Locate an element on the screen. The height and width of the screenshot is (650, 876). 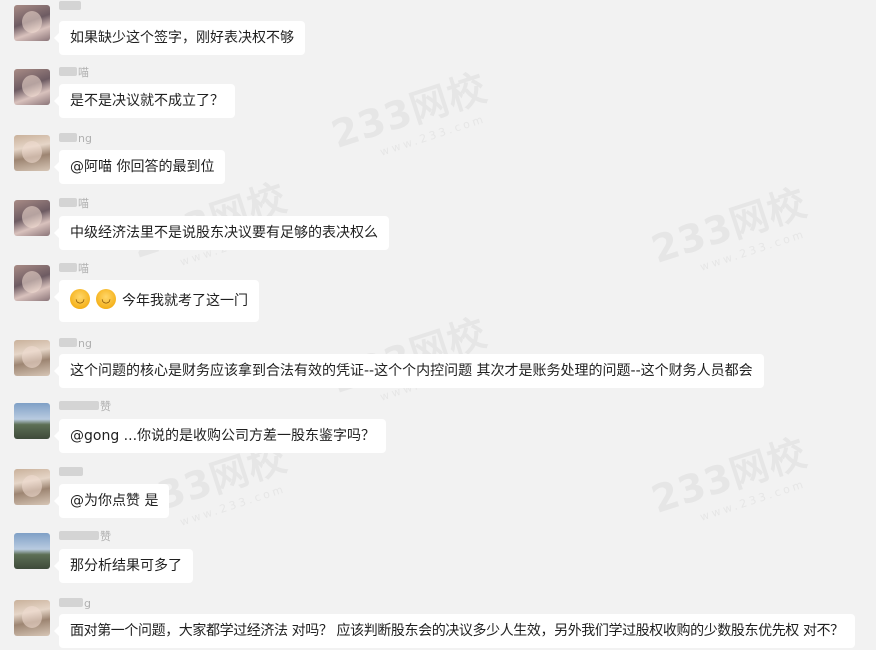
message-bubble: @阿喵 你回答的最到位 is located at coordinates (139, 167).